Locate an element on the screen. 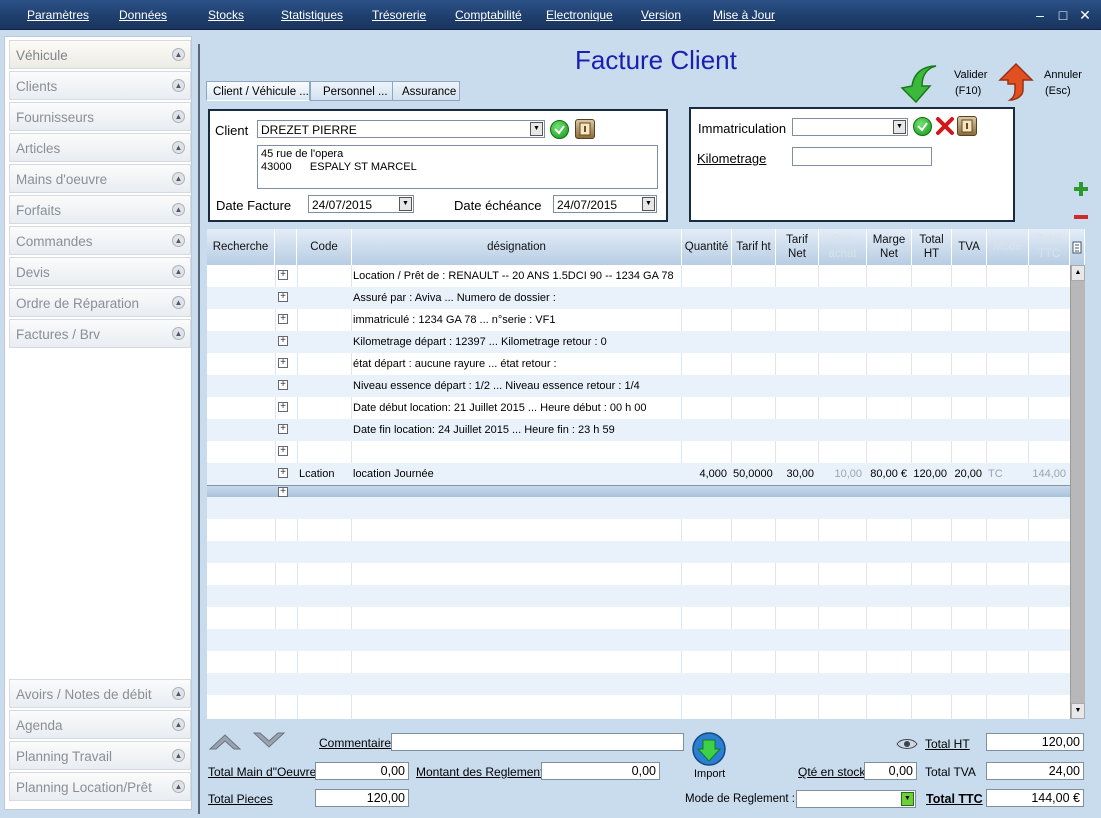  move-up-button is located at coordinates (225, 741).